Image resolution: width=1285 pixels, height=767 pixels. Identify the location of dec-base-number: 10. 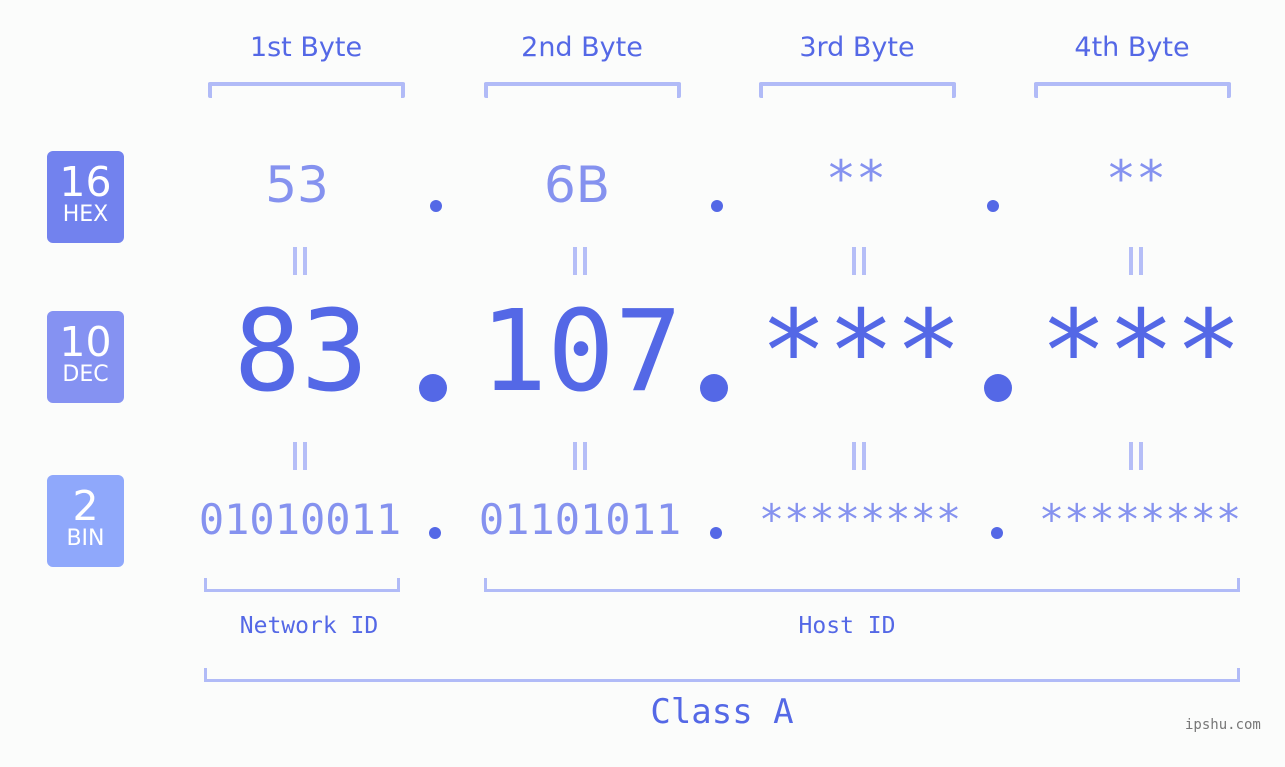
(85, 342).